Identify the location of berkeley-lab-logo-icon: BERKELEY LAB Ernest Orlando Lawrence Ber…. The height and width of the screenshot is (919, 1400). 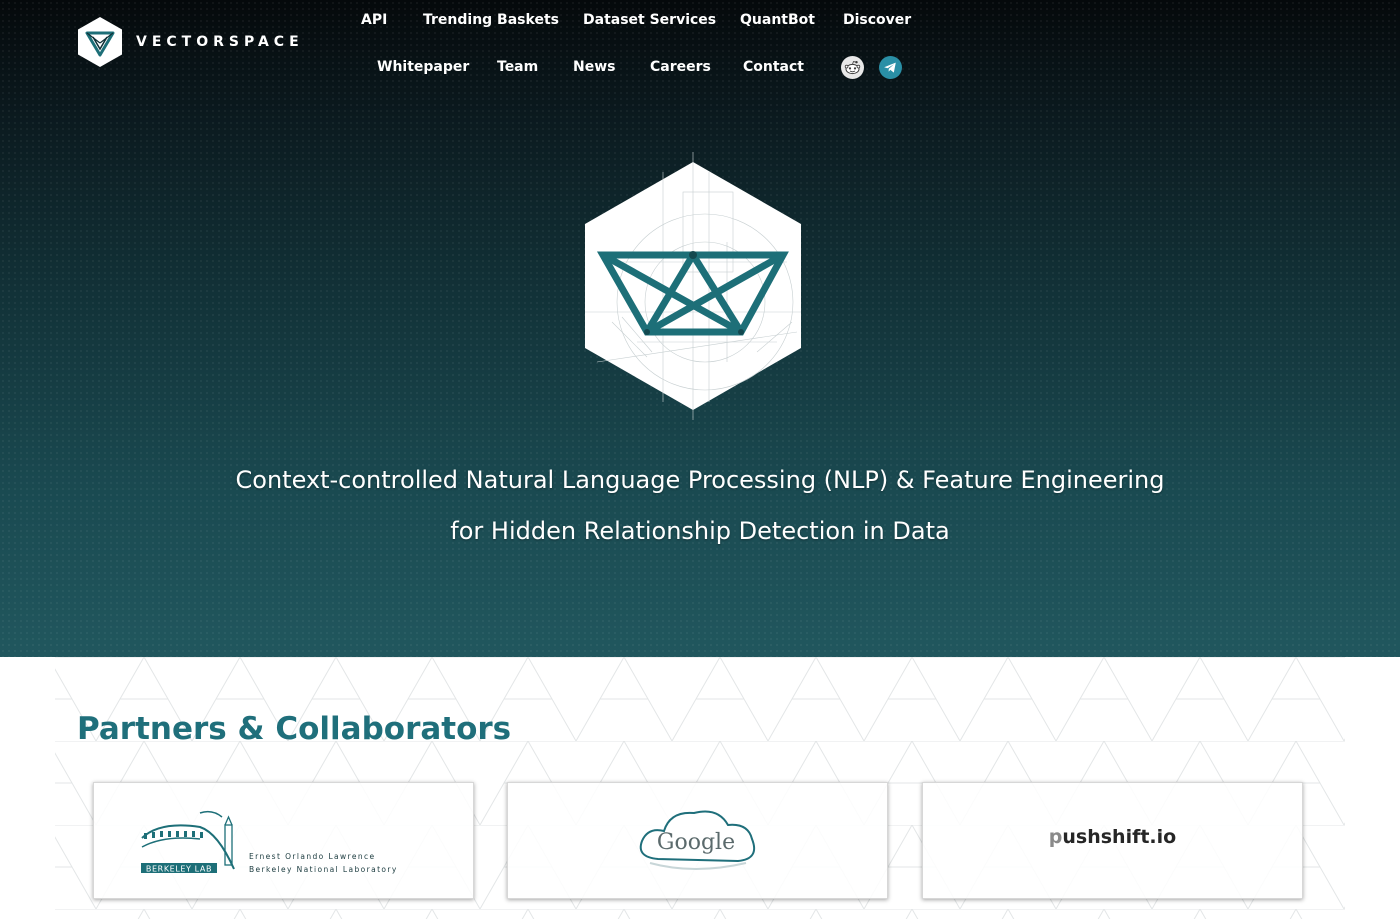
(269, 842).